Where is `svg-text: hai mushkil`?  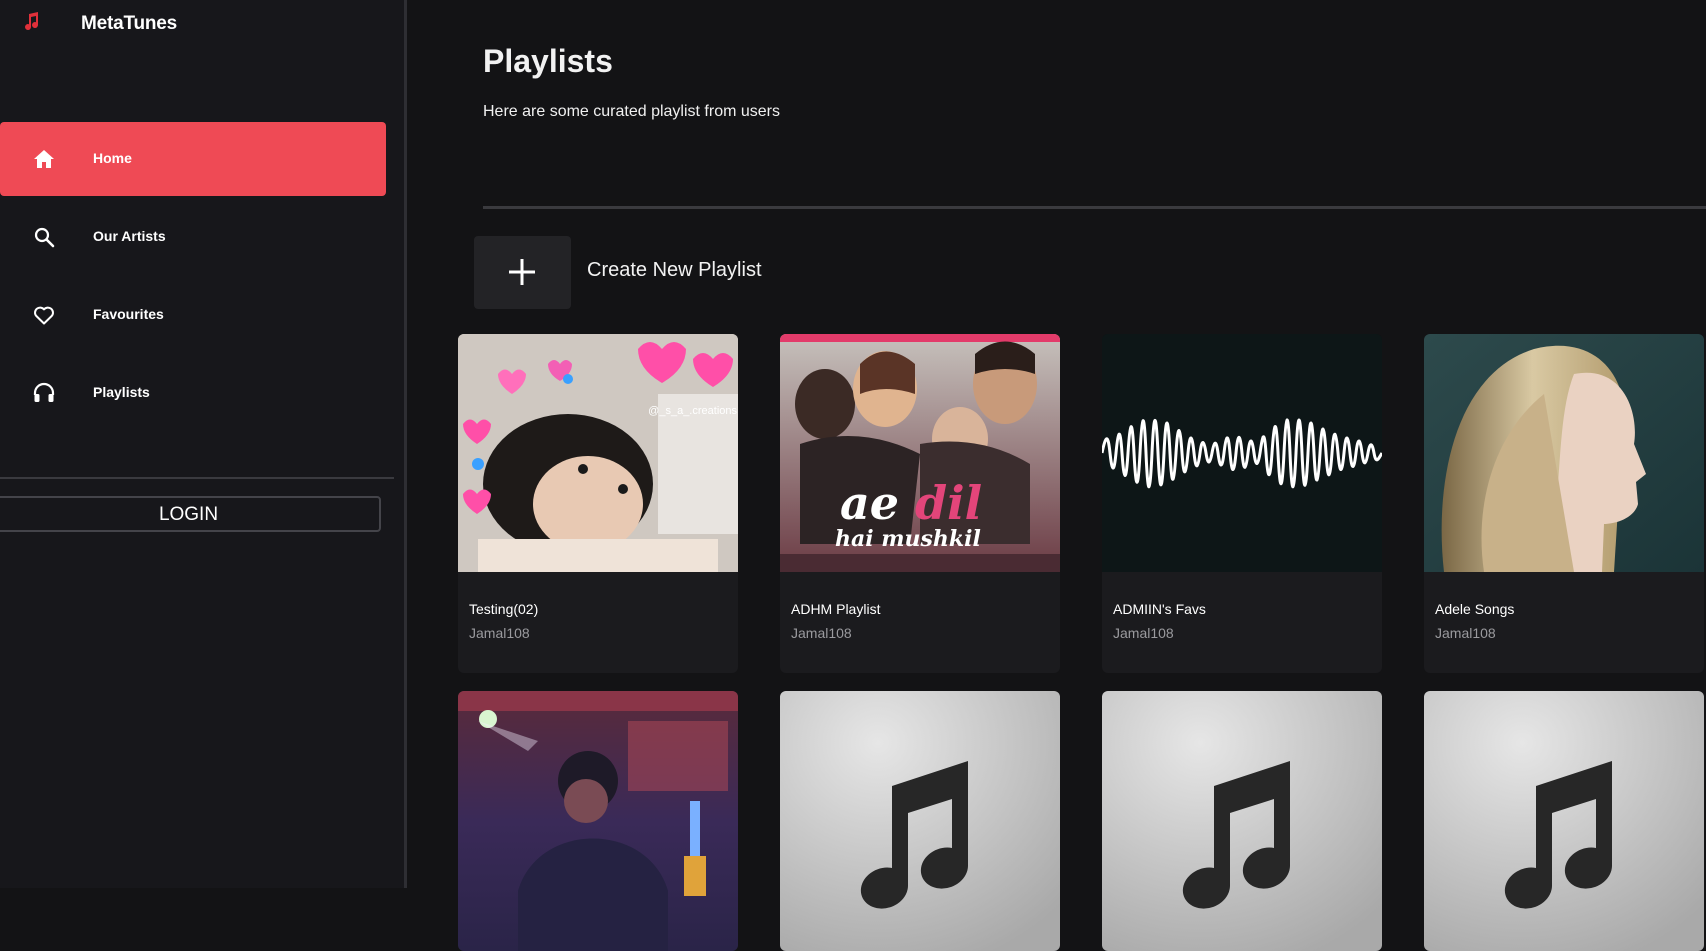
svg-text: hai mushkil is located at coordinates (908, 539).